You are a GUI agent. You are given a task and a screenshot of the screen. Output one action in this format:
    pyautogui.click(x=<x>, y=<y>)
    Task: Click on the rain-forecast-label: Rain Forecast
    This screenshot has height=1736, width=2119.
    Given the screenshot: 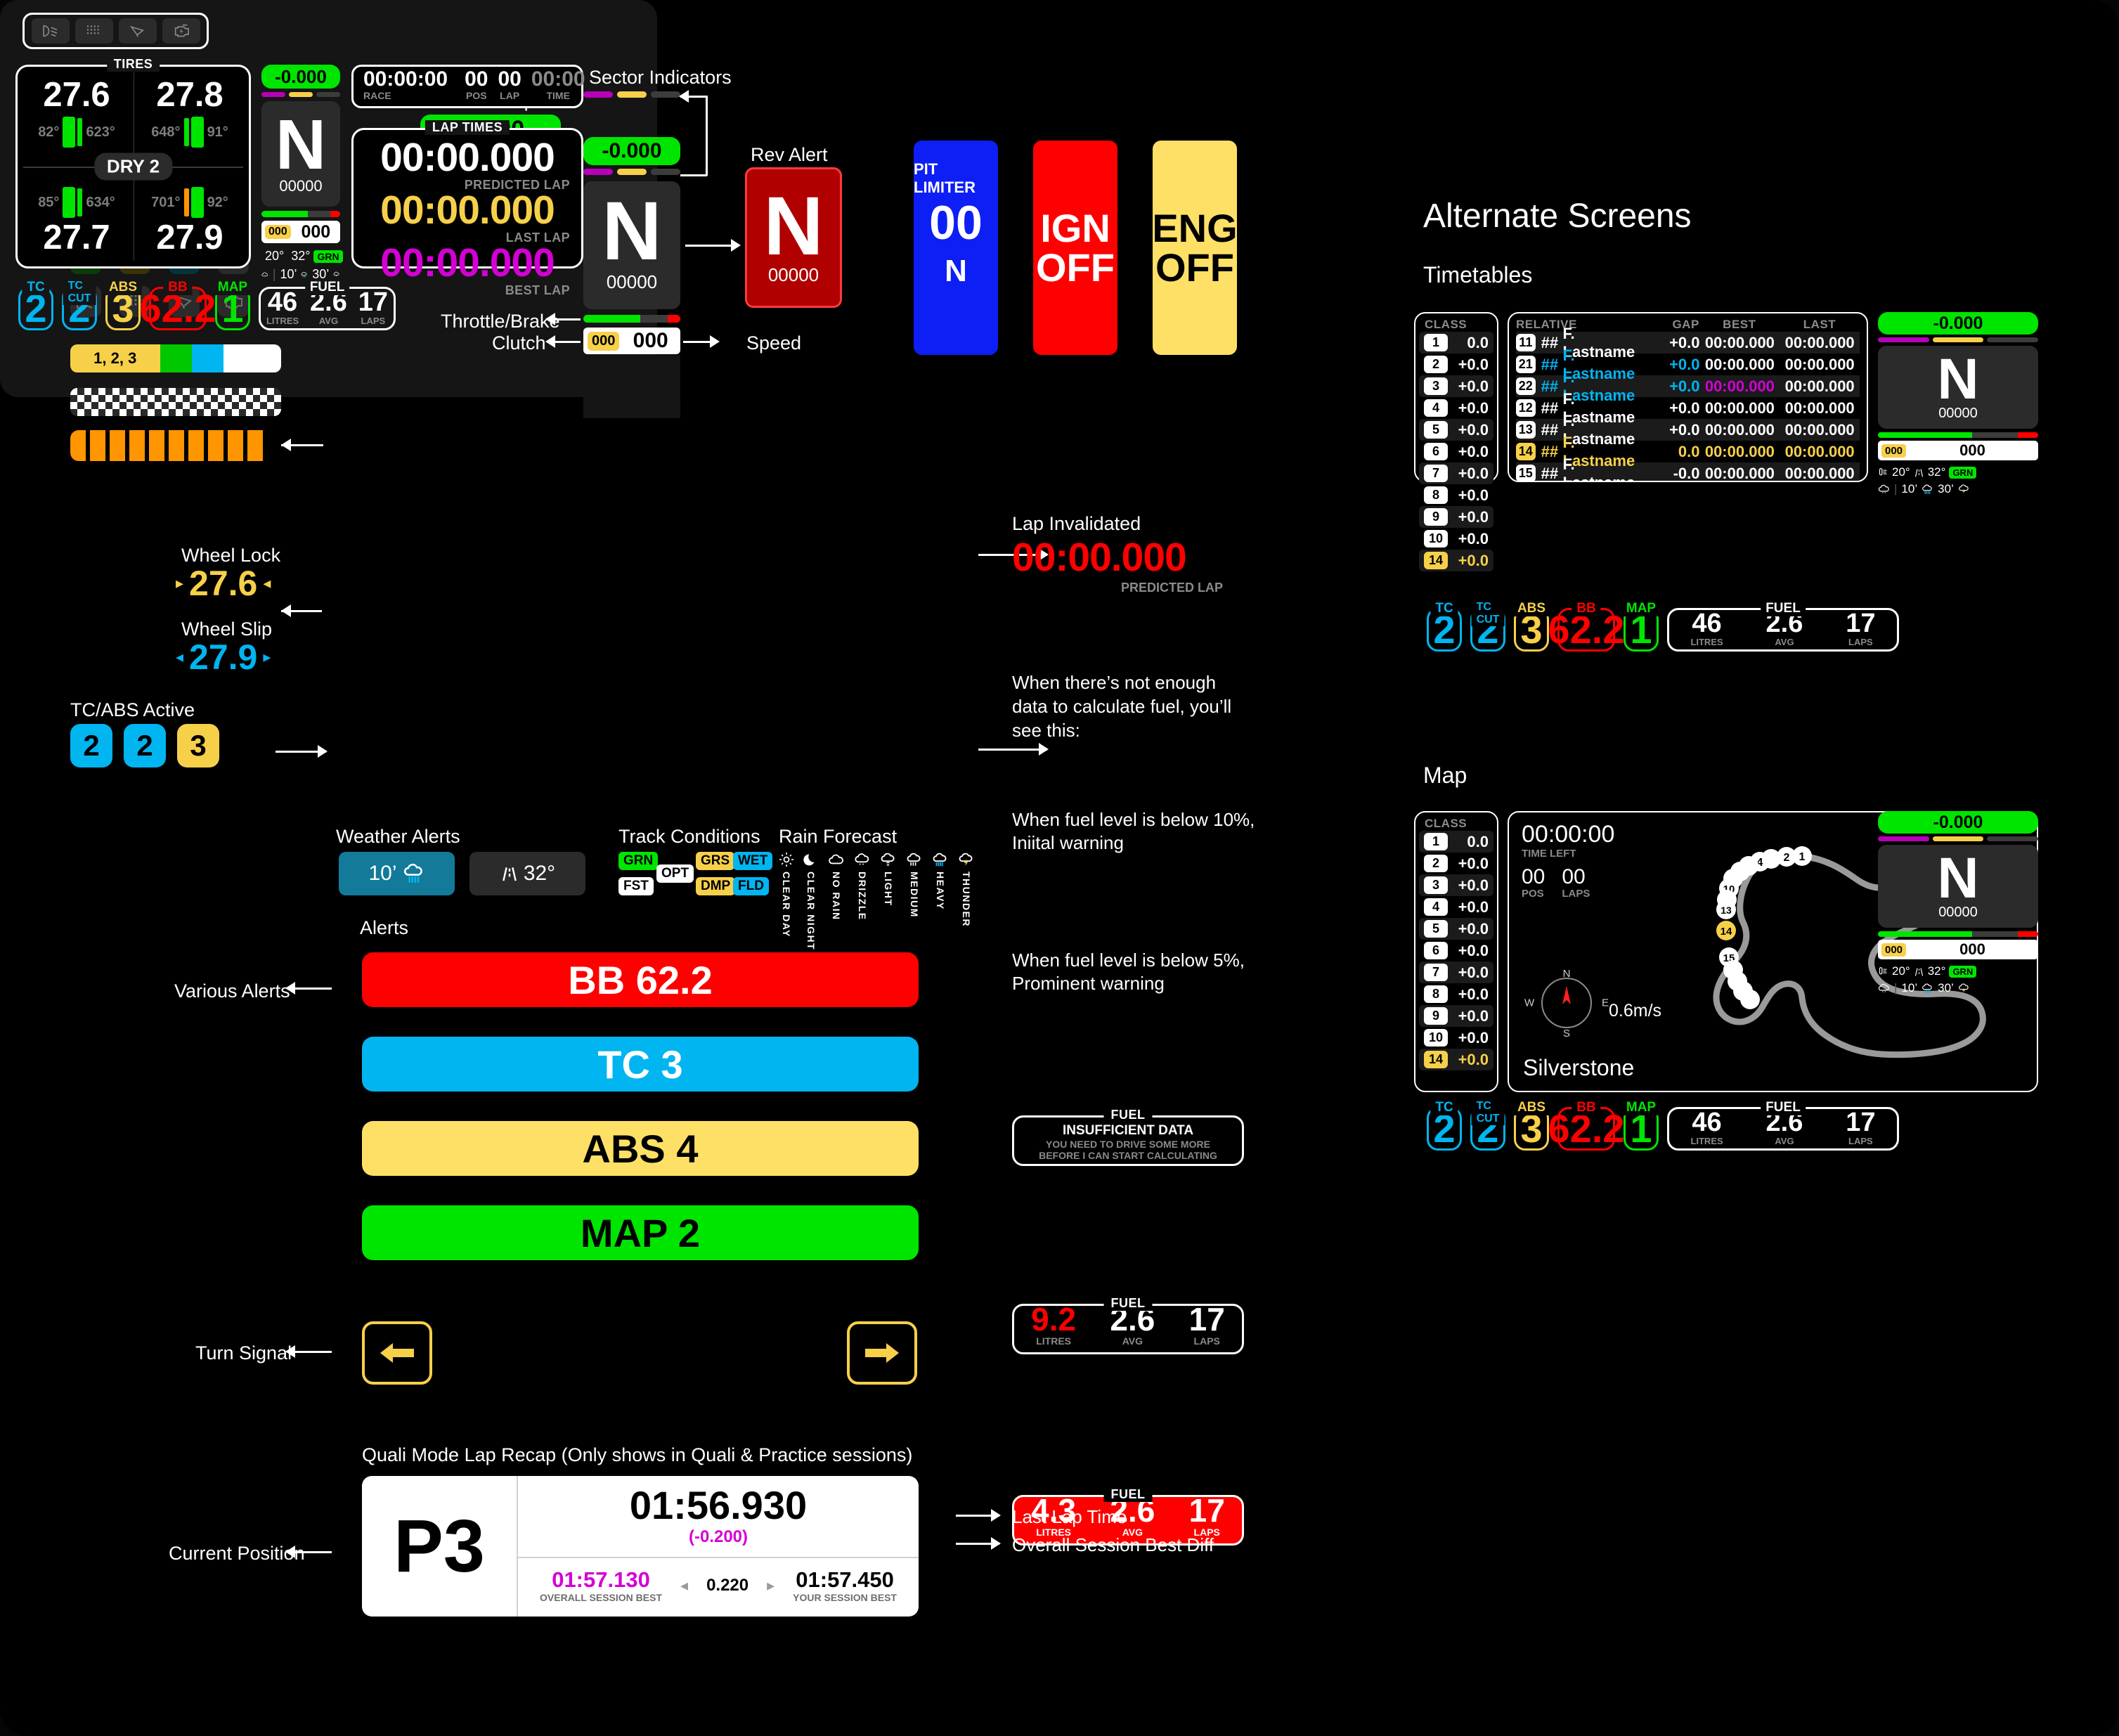 What is the action you would take?
    pyautogui.click(x=838, y=836)
    